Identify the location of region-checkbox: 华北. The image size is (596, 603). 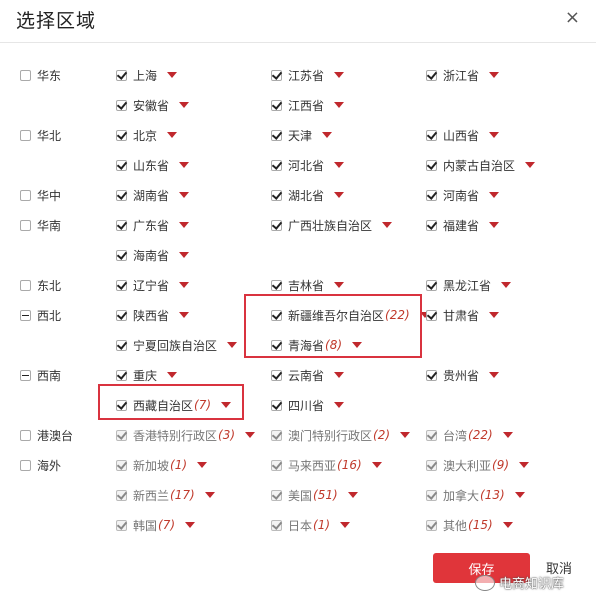
(40, 135).